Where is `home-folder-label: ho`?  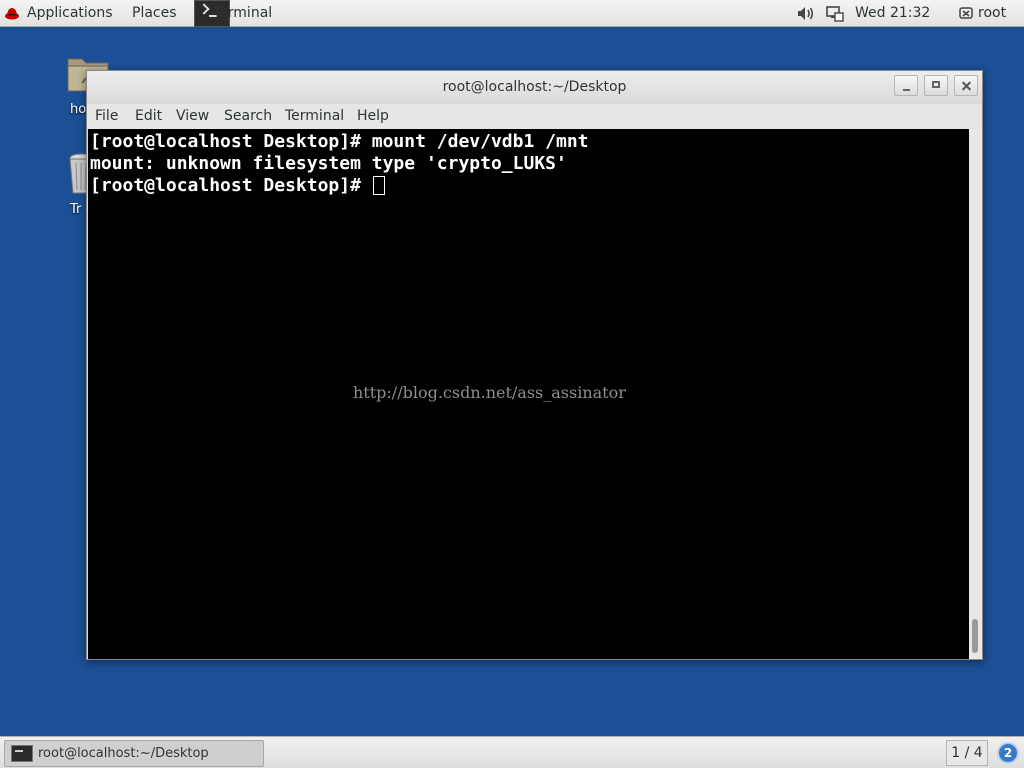 home-folder-label: ho is located at coordinates (78, 109).